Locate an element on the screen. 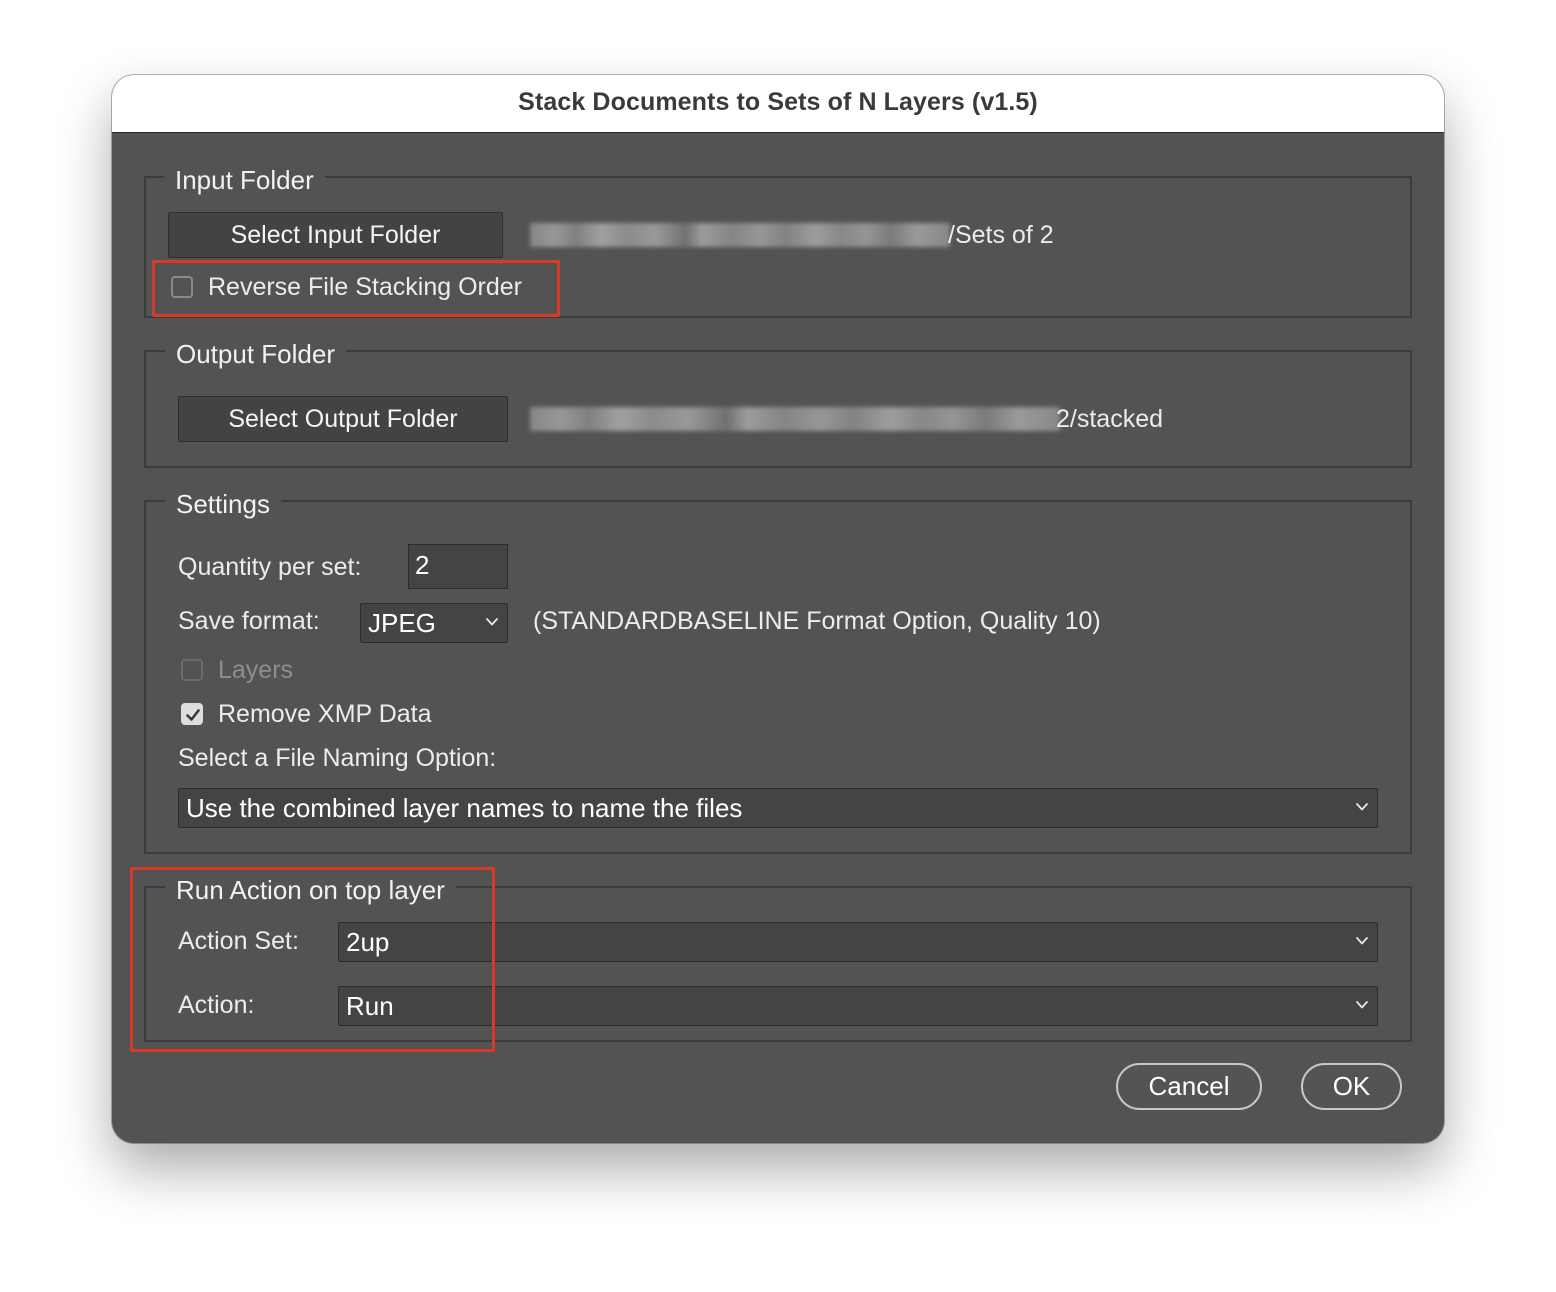 The width and height of the screenshot is (1556, 1292). output-folder-legend: Output Folder is located at coordinates (255, 354).